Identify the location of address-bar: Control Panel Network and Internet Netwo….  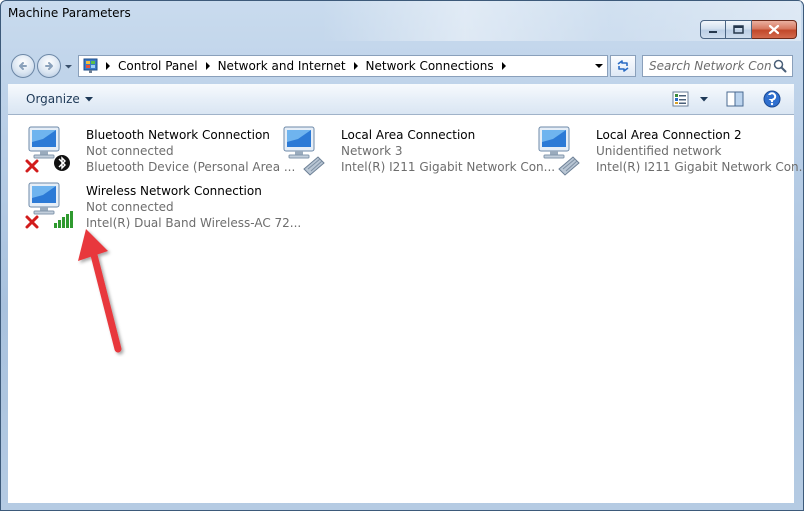
(343, 66).